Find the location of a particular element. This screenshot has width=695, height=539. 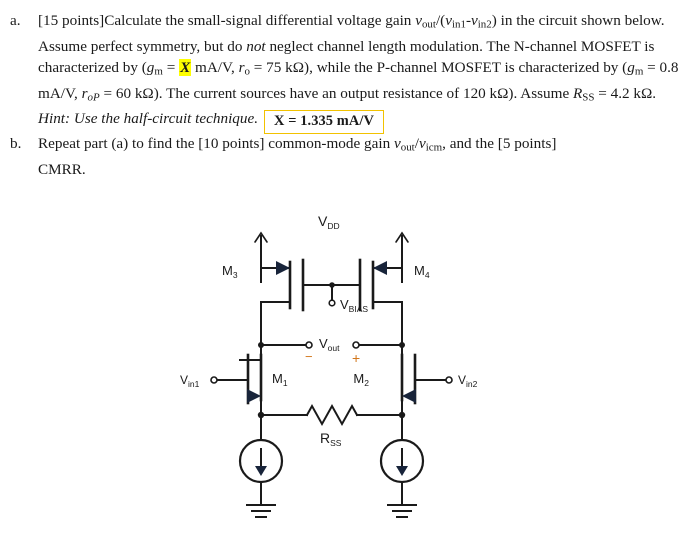

vin1-label-text: V is located at coordinates (184, 380).